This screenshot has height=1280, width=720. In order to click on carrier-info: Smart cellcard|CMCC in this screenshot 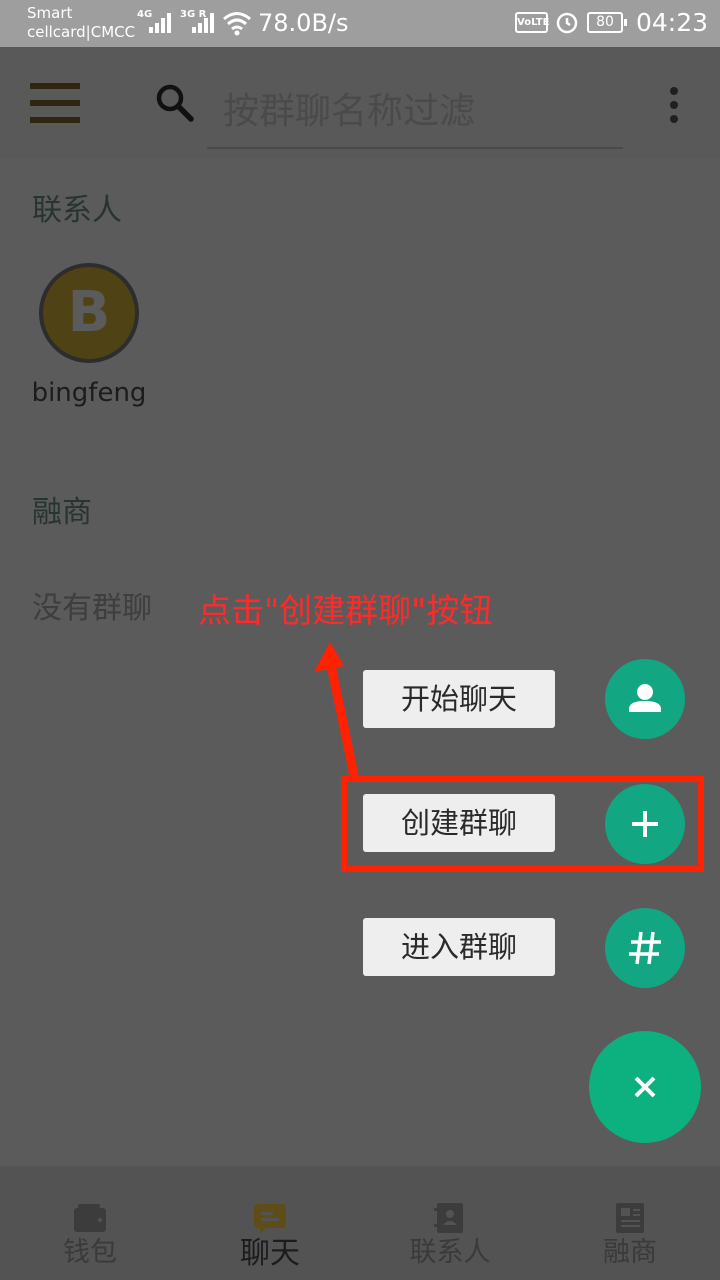, I will do `click(81, 23)`.